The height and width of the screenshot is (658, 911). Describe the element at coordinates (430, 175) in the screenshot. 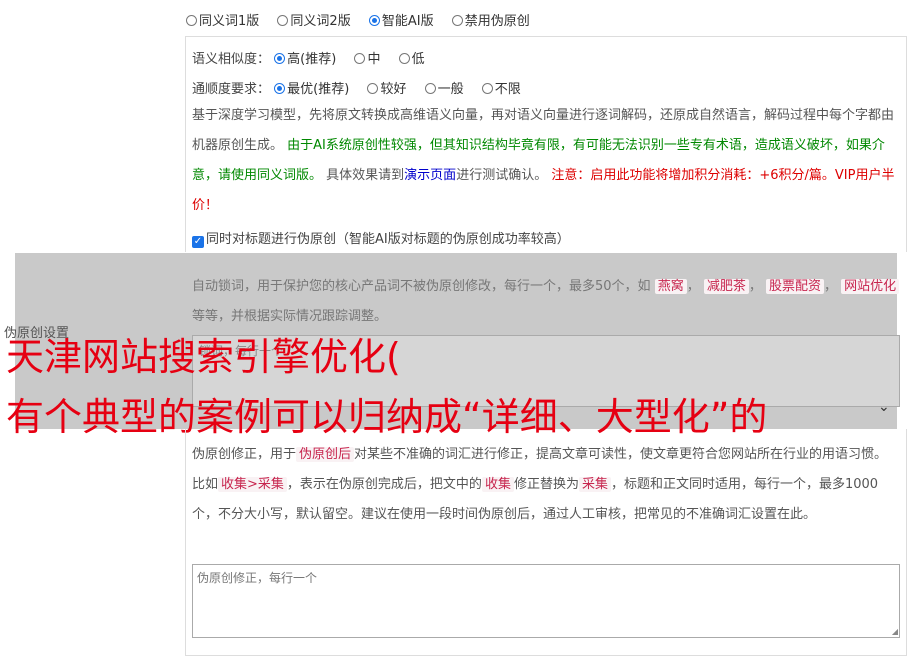

I see `demo-page-link: 演示页面` at that location.